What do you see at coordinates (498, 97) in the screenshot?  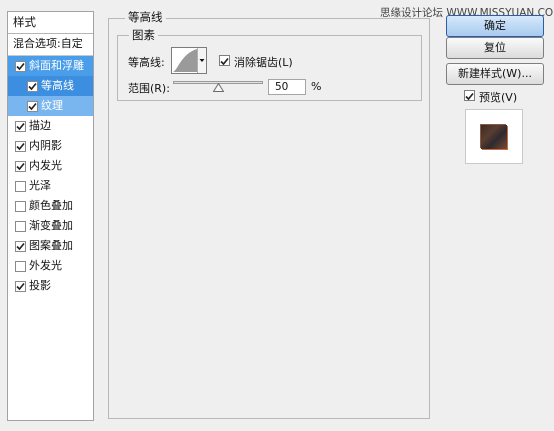 I see `preview-label: 预览(V)` at bounding box center [498, 97].